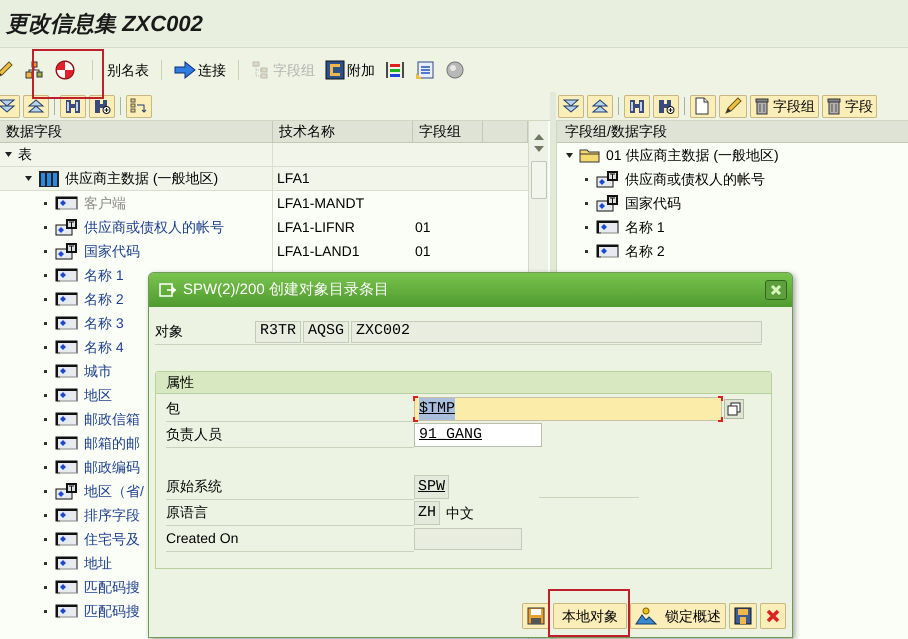 The image size is (908, 639). I want to click on readonly-field: ZH, so click(427, 513).